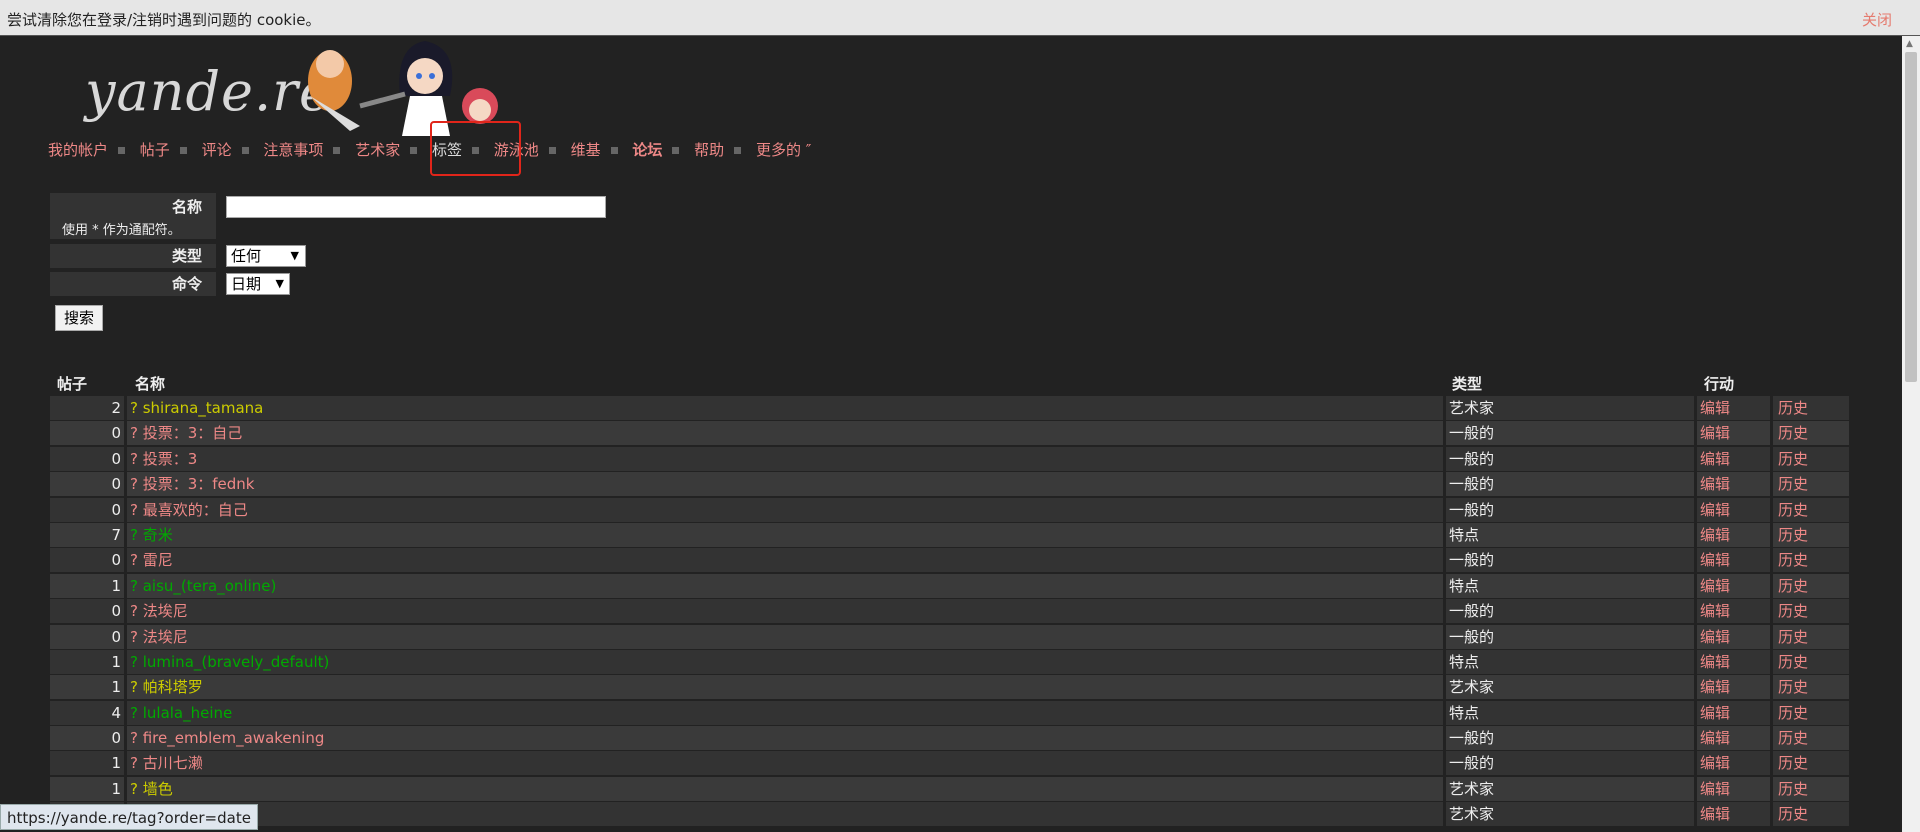  Describe the element at coordinates (1877, 19) in the screenshot. I see `close-notice-link: 关闭` at that location.